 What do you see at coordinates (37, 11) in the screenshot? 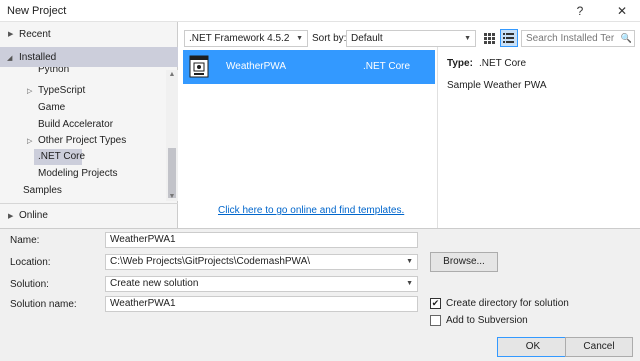
I see `window-title: New Project` at bounding box center [37, 11].